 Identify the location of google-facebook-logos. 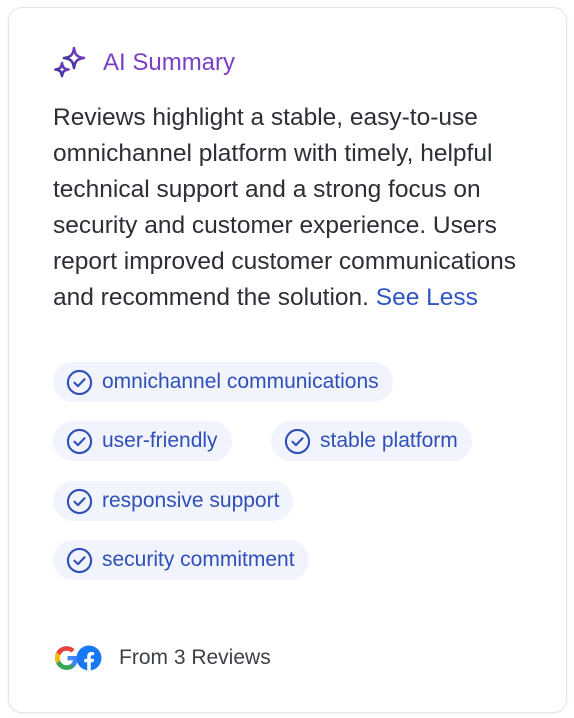
(78, 658).